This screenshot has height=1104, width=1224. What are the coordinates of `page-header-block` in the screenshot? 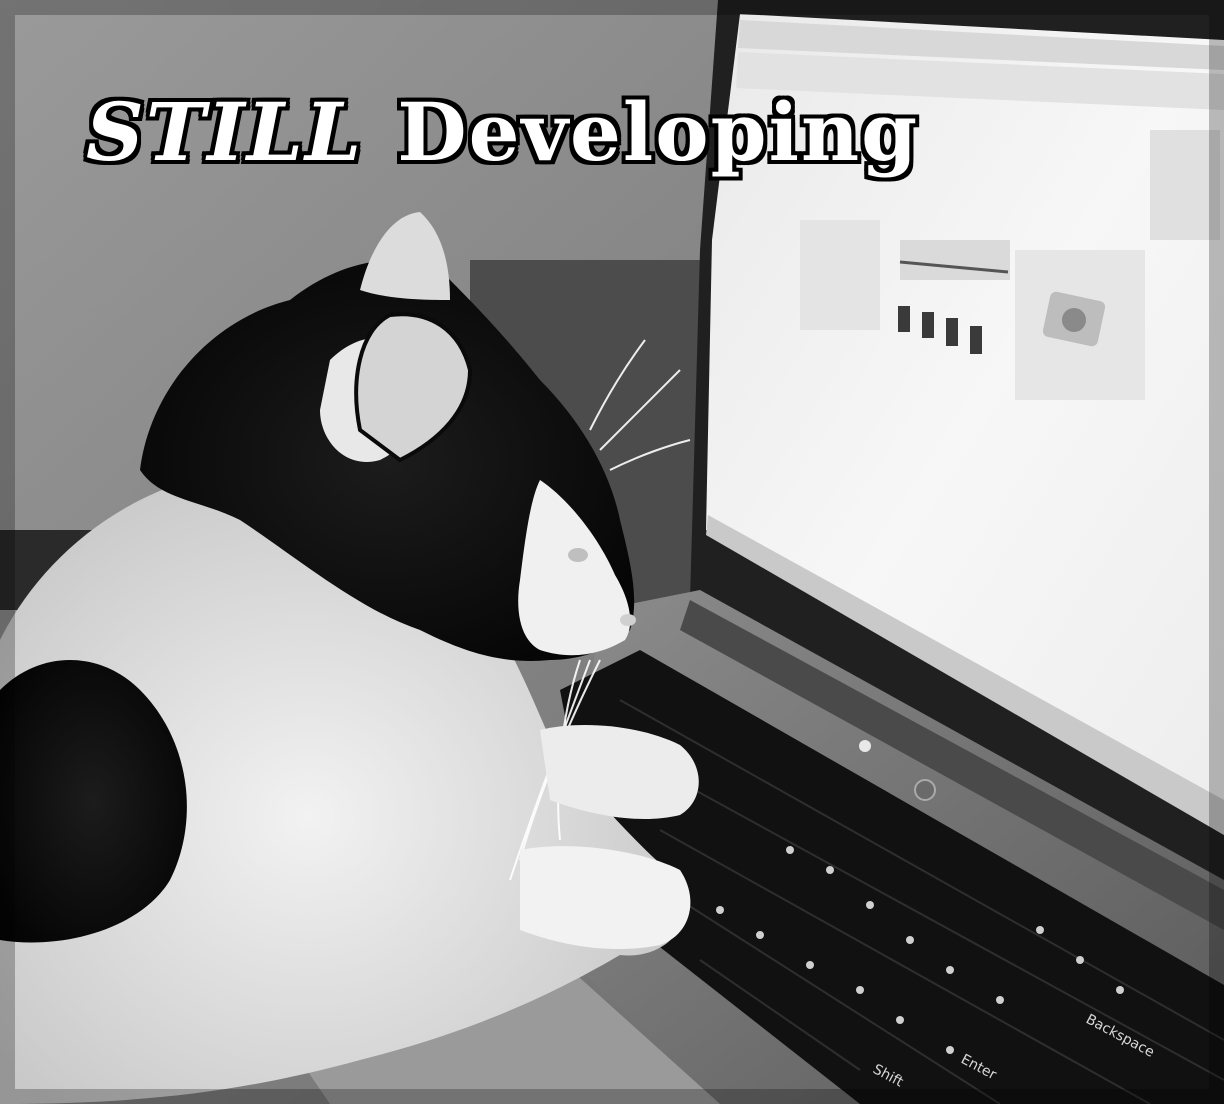 It's located at (955, 260).